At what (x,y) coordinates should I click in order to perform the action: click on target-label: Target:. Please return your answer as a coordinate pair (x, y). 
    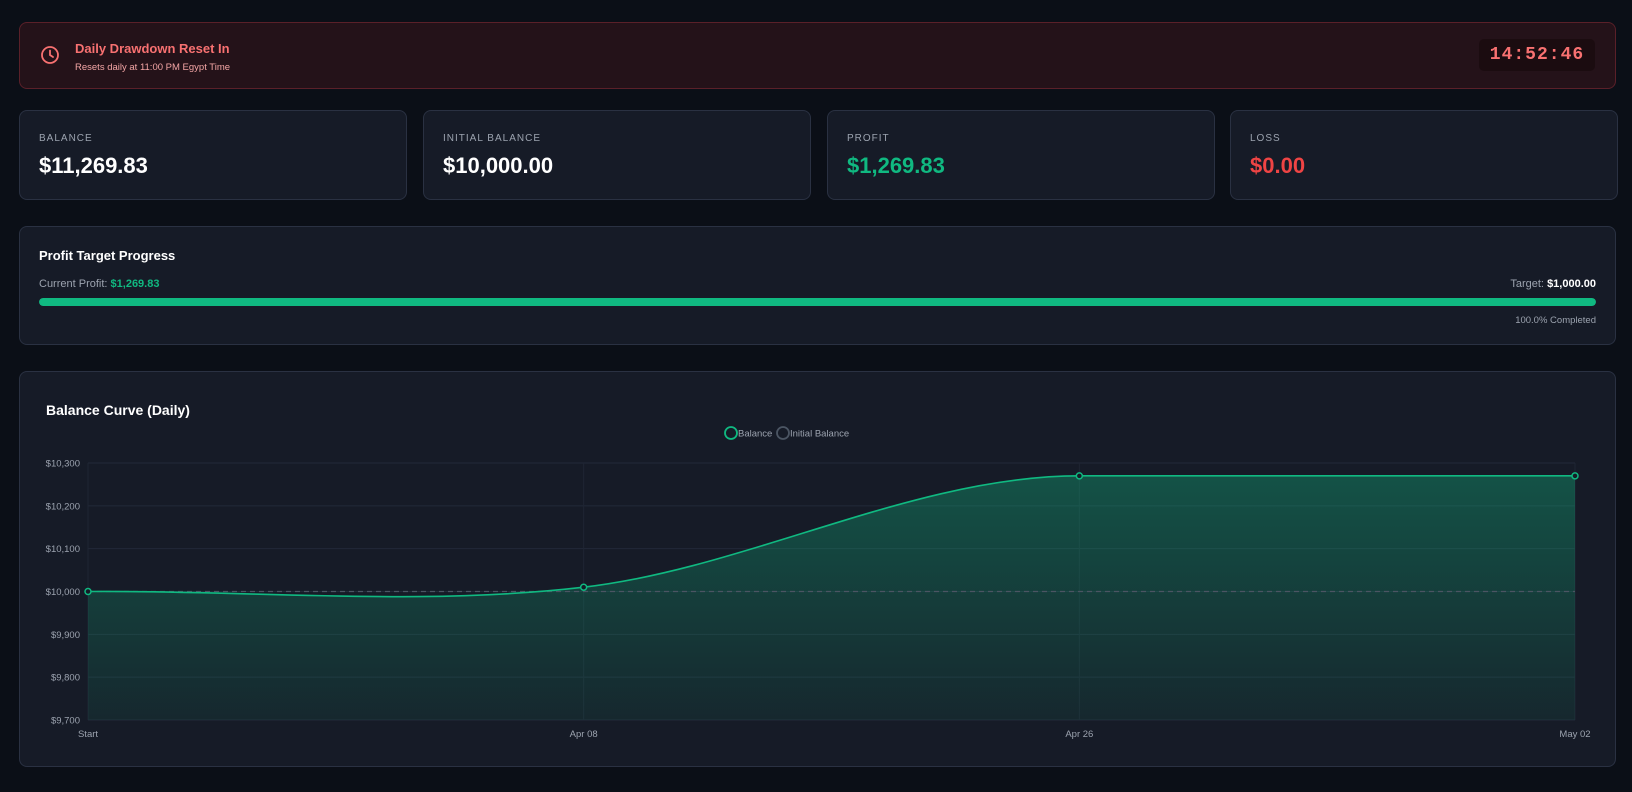
    Looking at the image, I should click on (1527, 284).